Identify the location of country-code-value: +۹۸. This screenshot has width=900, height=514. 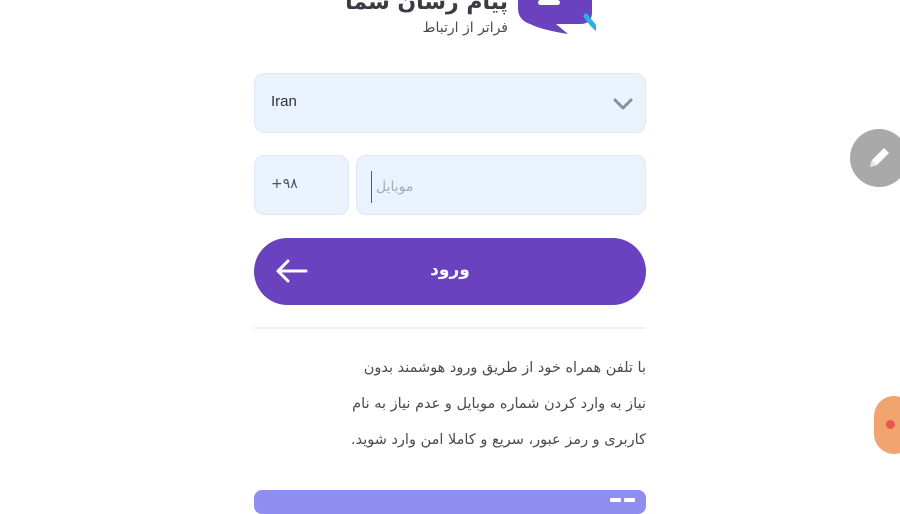
(284, 184).